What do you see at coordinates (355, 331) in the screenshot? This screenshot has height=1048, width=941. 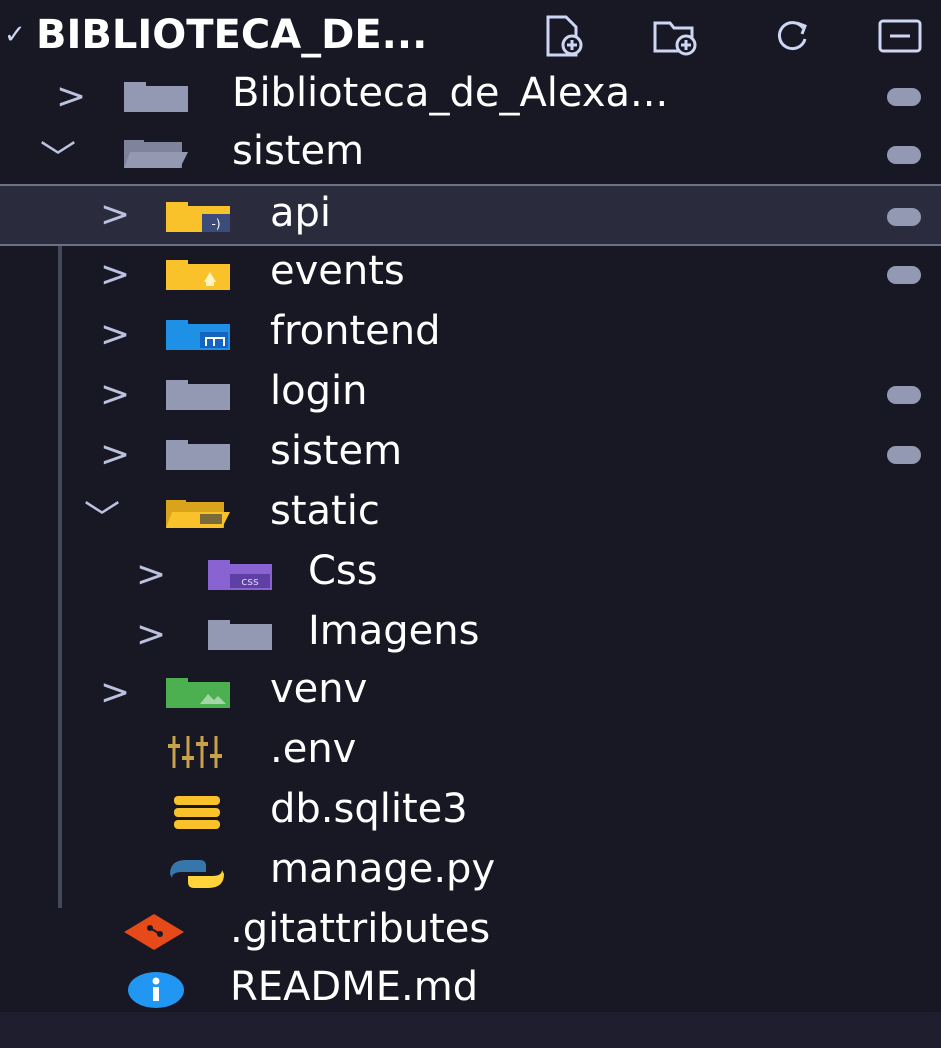 I see `tree-item-label: frontend` at bounding box center [355, 331].